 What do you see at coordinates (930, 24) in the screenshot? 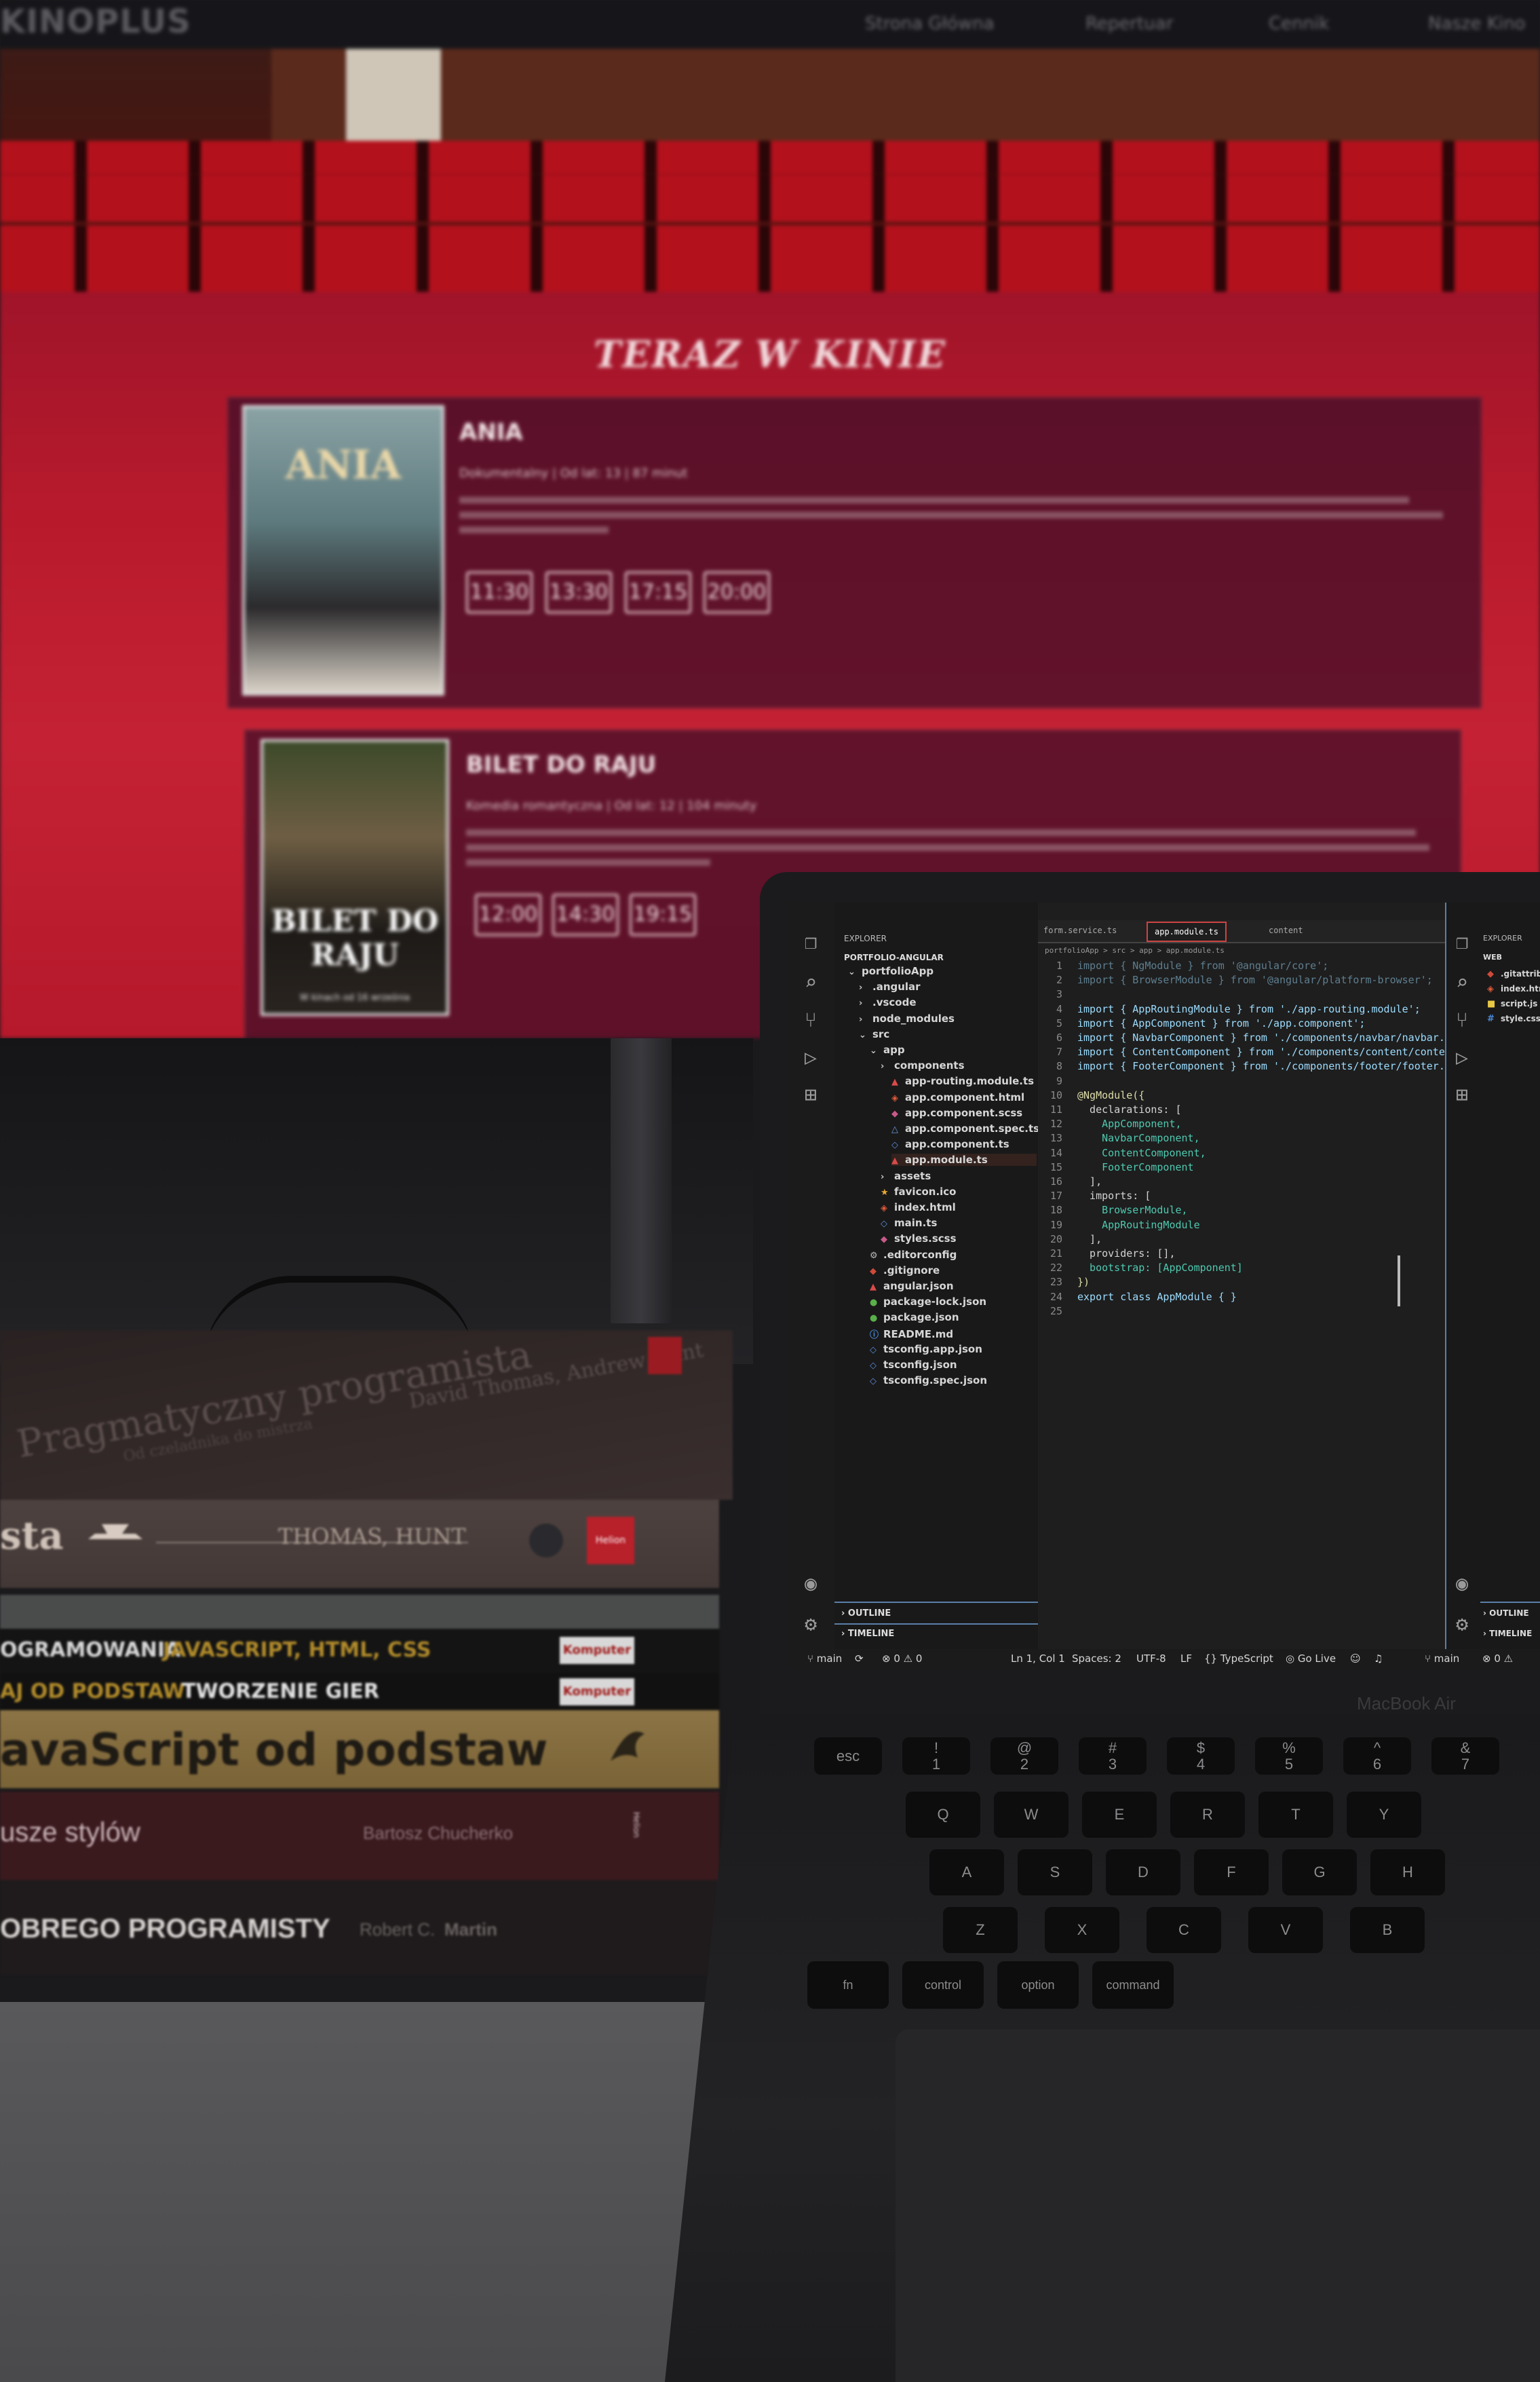
I see `nav-link-home: Strona Główna` at bounding box center [930, 24].